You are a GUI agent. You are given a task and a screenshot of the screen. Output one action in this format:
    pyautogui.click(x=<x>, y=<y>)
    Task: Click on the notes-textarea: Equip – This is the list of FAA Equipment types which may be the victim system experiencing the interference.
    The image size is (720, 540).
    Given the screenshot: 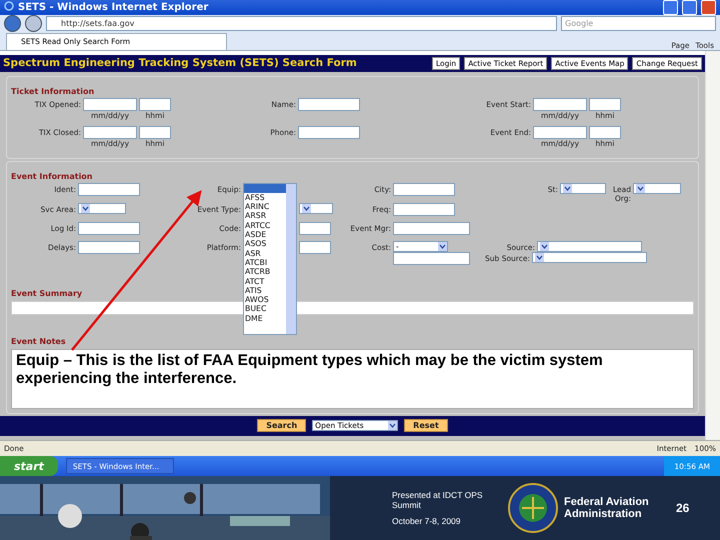 What is the action you would take?
    pyautogui.click(x=352, y=378)
    